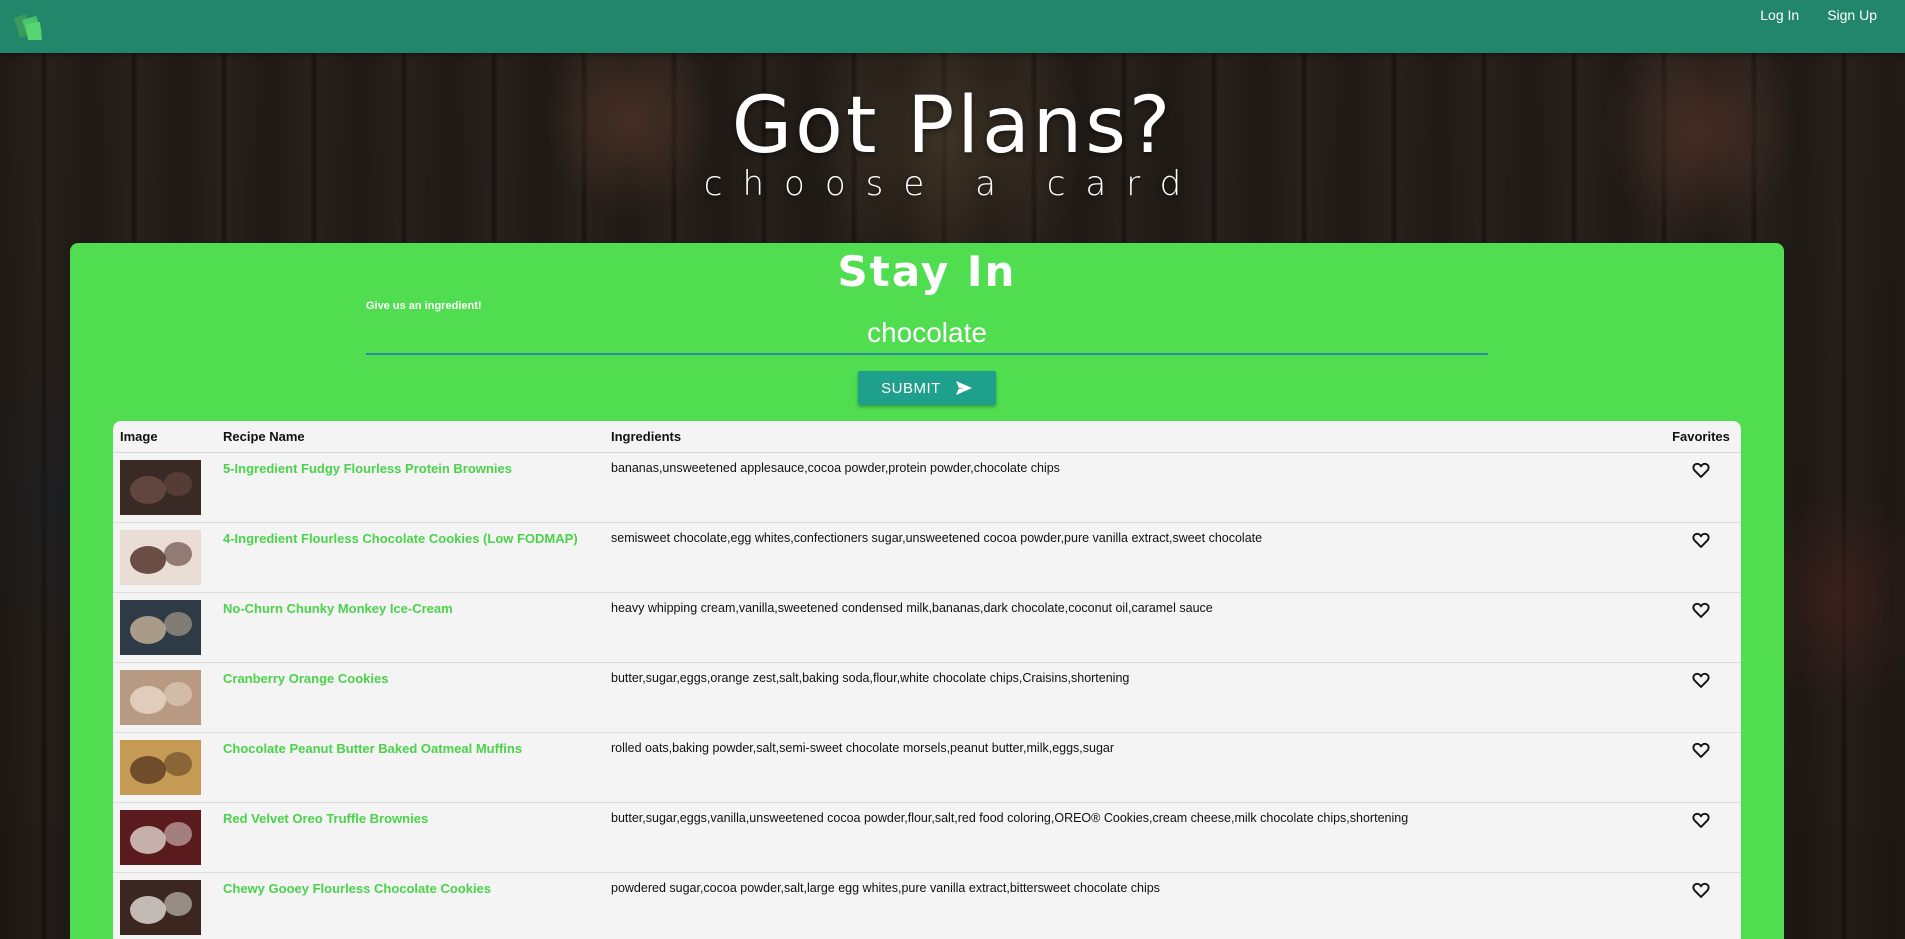 This screenshot has height=939, width=1905. I want to click on send-icon, so click(963, 388).